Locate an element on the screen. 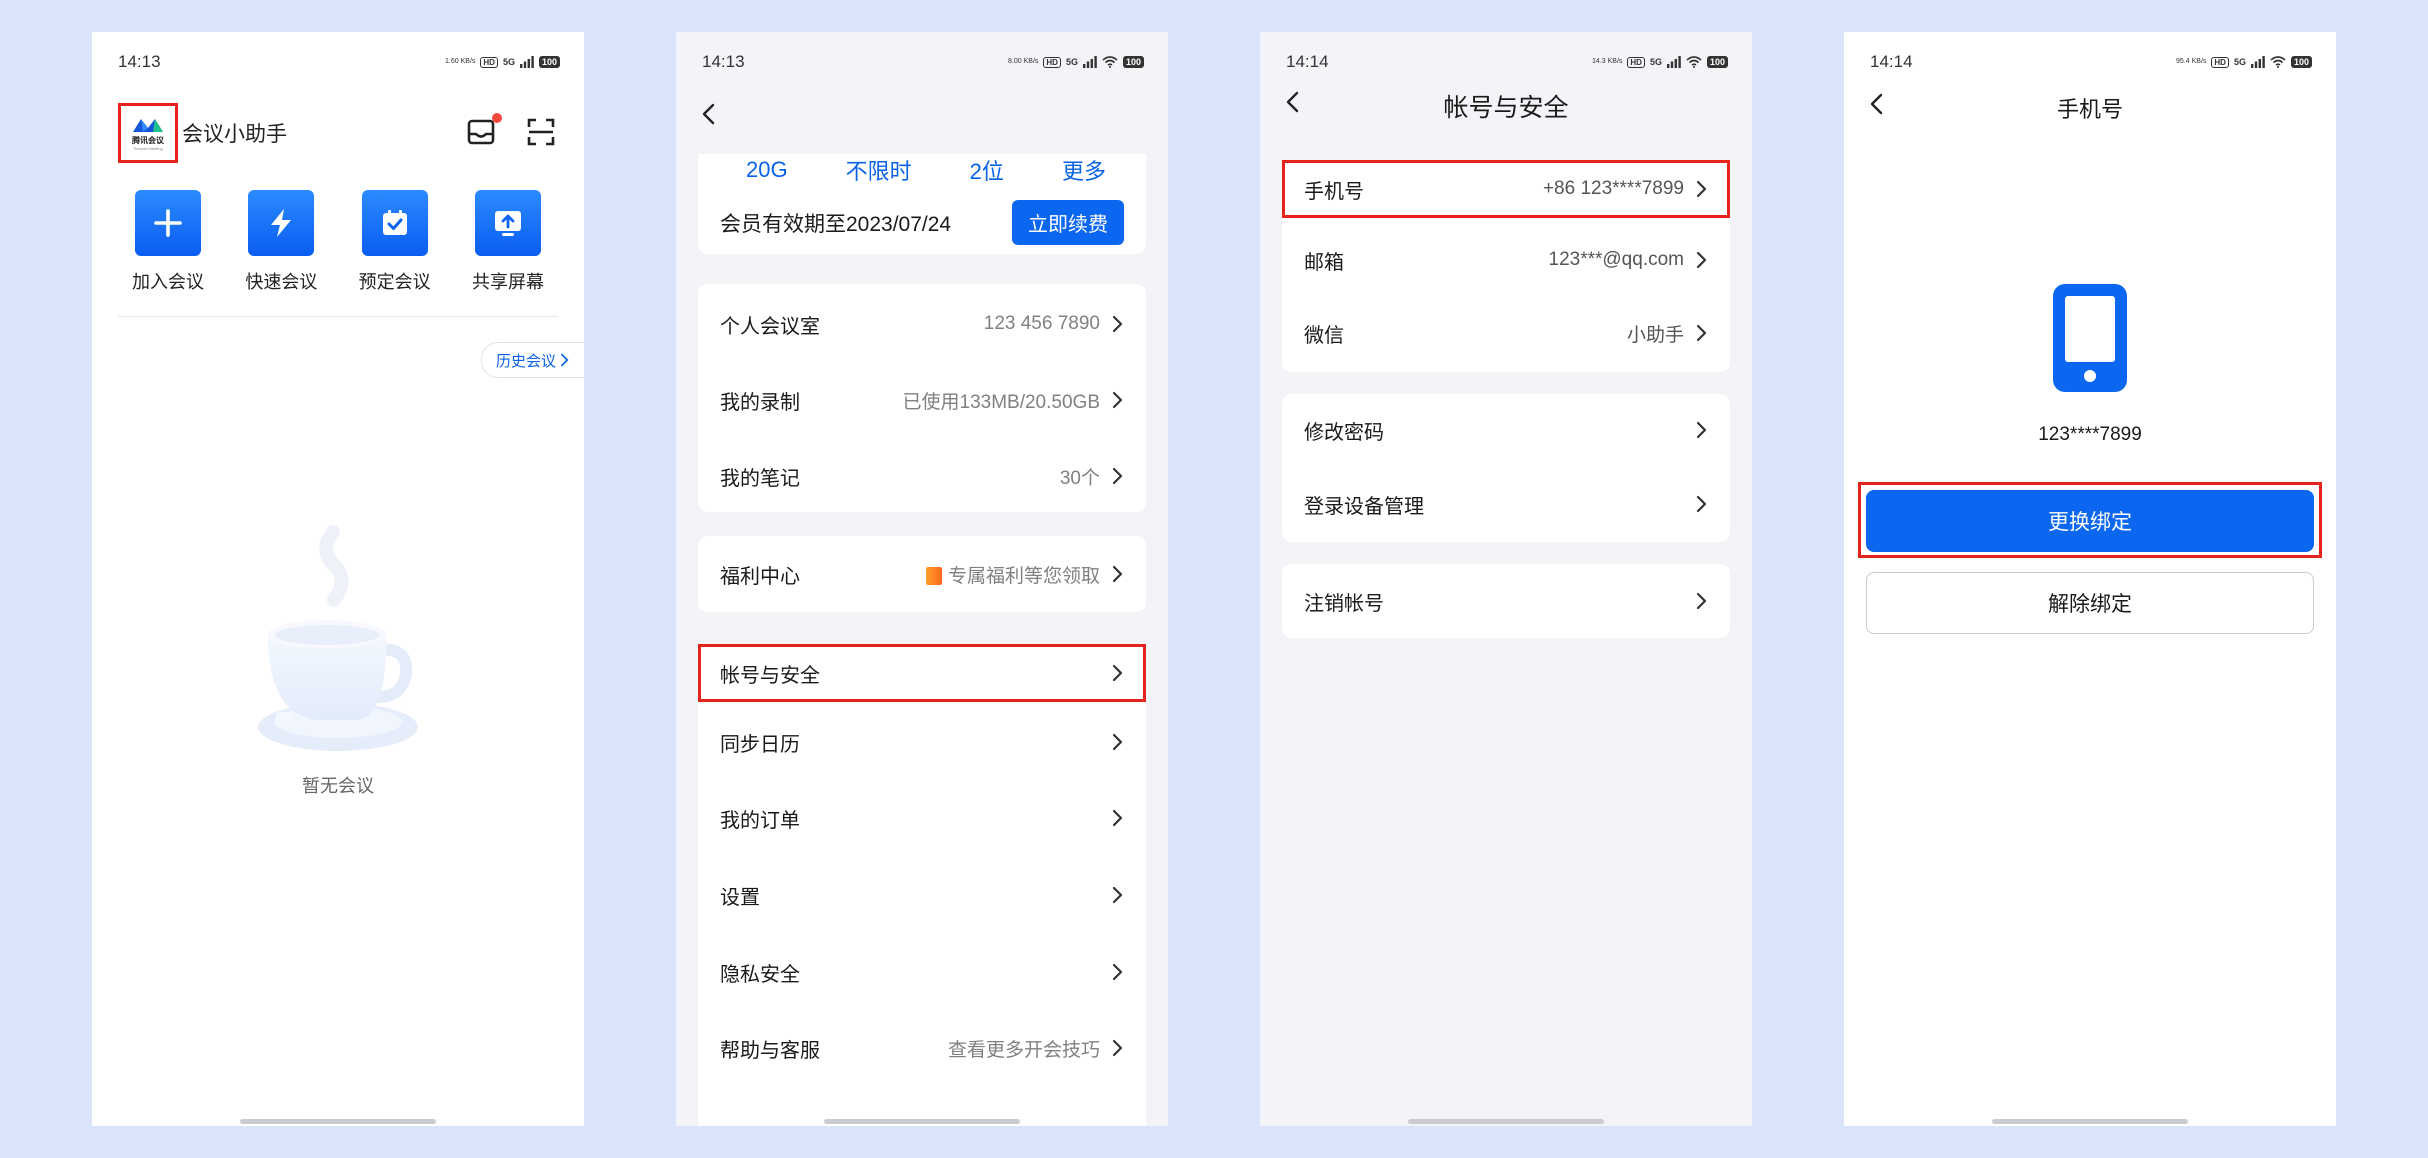 This screenshot has width=2428, height=1158. my-orders-row: 我的订单 is located at coordinates (922, 818).